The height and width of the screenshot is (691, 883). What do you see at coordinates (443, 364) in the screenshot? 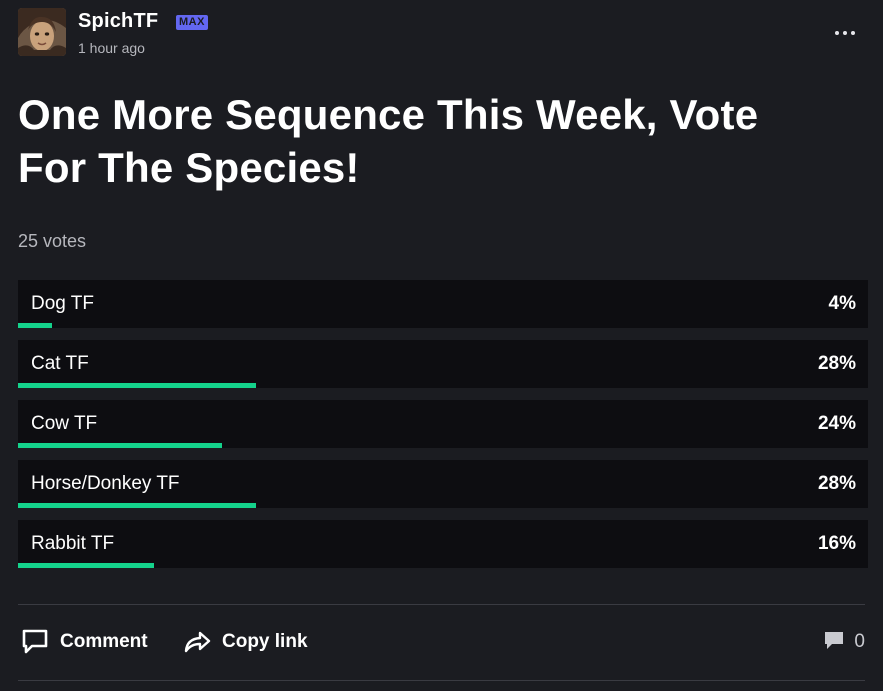
I see `poll-option-cat: Cat TF 28%` at bounding box center [443, 364].